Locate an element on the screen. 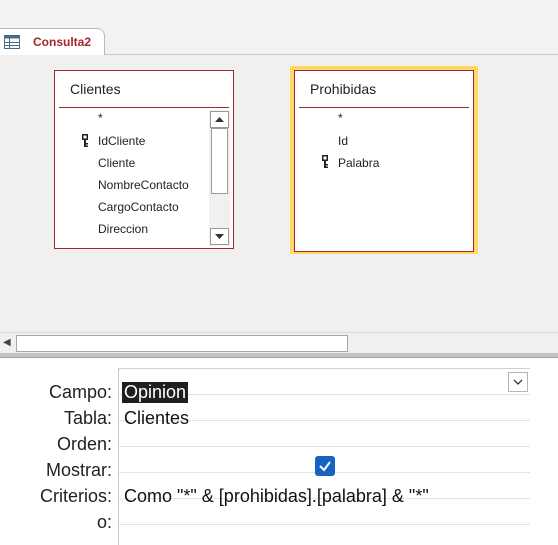 The image size is (558, 545). field-nombrecontacto: NombreContacto is located at coordinates (143, 185).